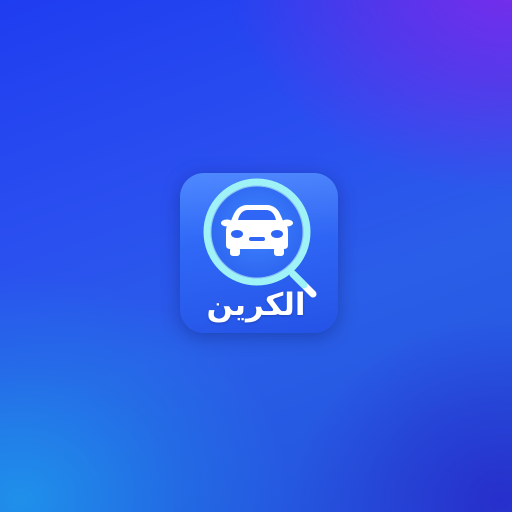 This screenshot has width=512, height=512. I want to click on app-name-label: الكرين, so click(256, 305).